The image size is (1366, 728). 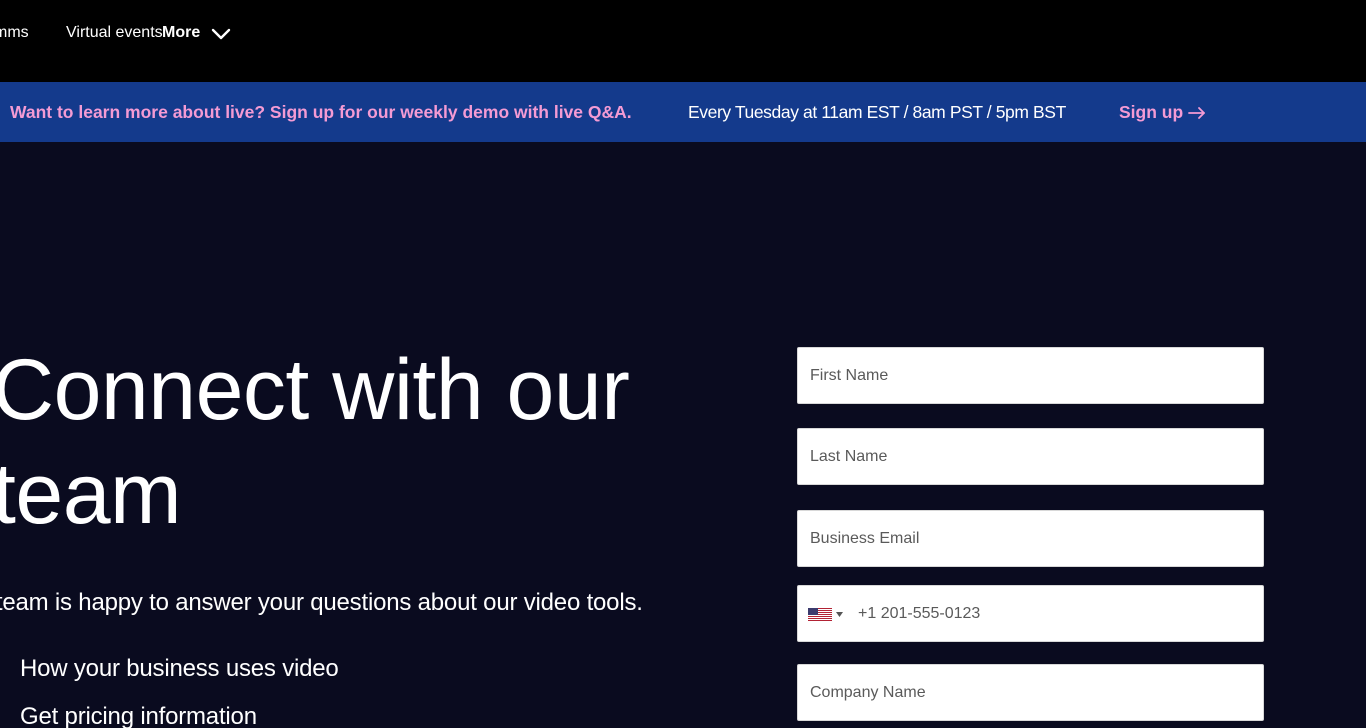 What do you see at coordinates (1197, 113) in the screenshot?
I see `arrow-right-icon` at bounding box center [1197, 113].